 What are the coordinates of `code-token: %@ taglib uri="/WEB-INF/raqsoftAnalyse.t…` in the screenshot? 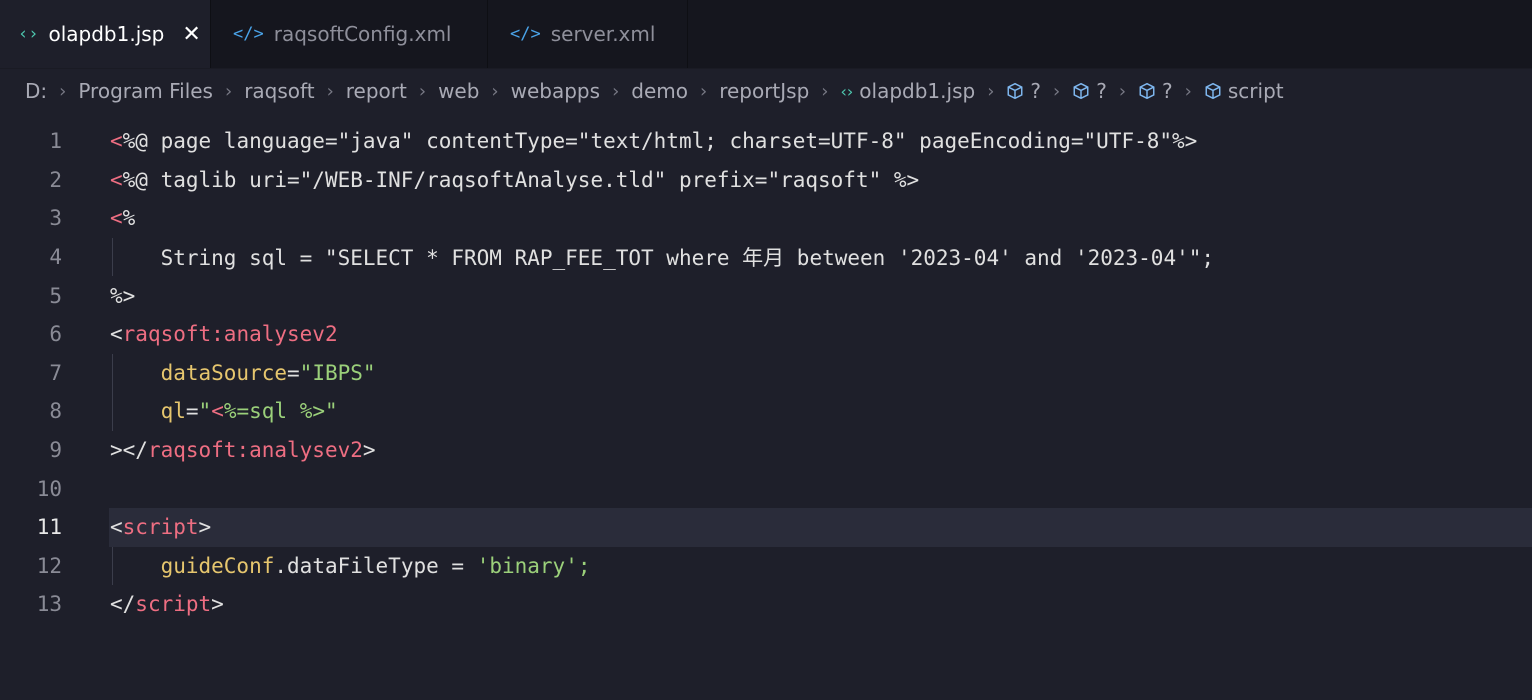 It's located at (521, 179).